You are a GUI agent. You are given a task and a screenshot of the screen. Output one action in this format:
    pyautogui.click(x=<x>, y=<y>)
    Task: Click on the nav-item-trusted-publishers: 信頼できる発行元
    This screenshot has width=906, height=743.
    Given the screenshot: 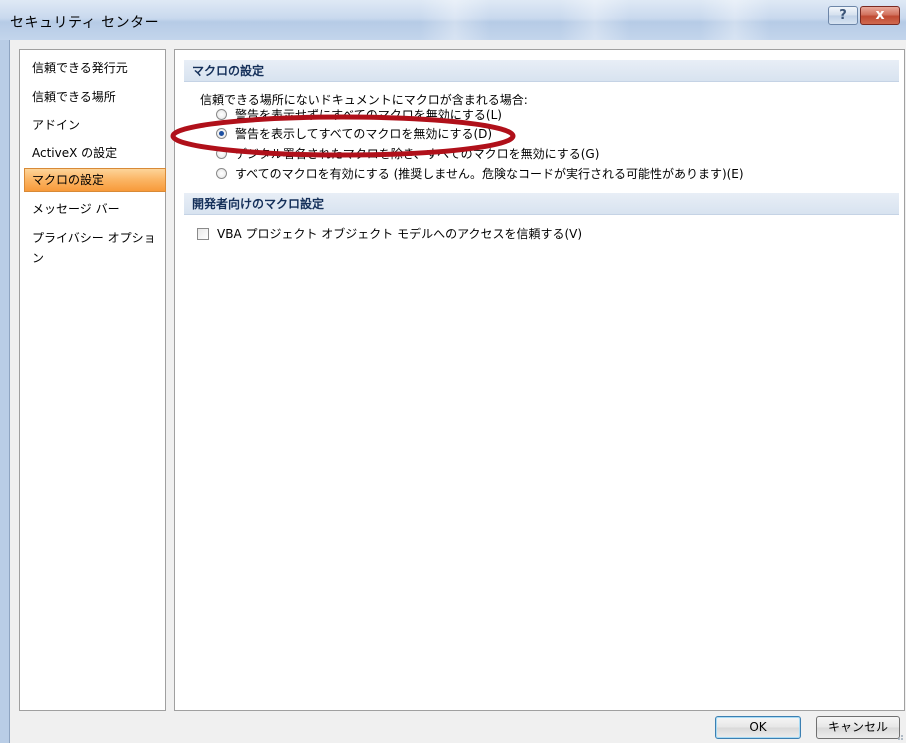 What is the action you would take?
    pyautogui.click(x=96, y=68)
    